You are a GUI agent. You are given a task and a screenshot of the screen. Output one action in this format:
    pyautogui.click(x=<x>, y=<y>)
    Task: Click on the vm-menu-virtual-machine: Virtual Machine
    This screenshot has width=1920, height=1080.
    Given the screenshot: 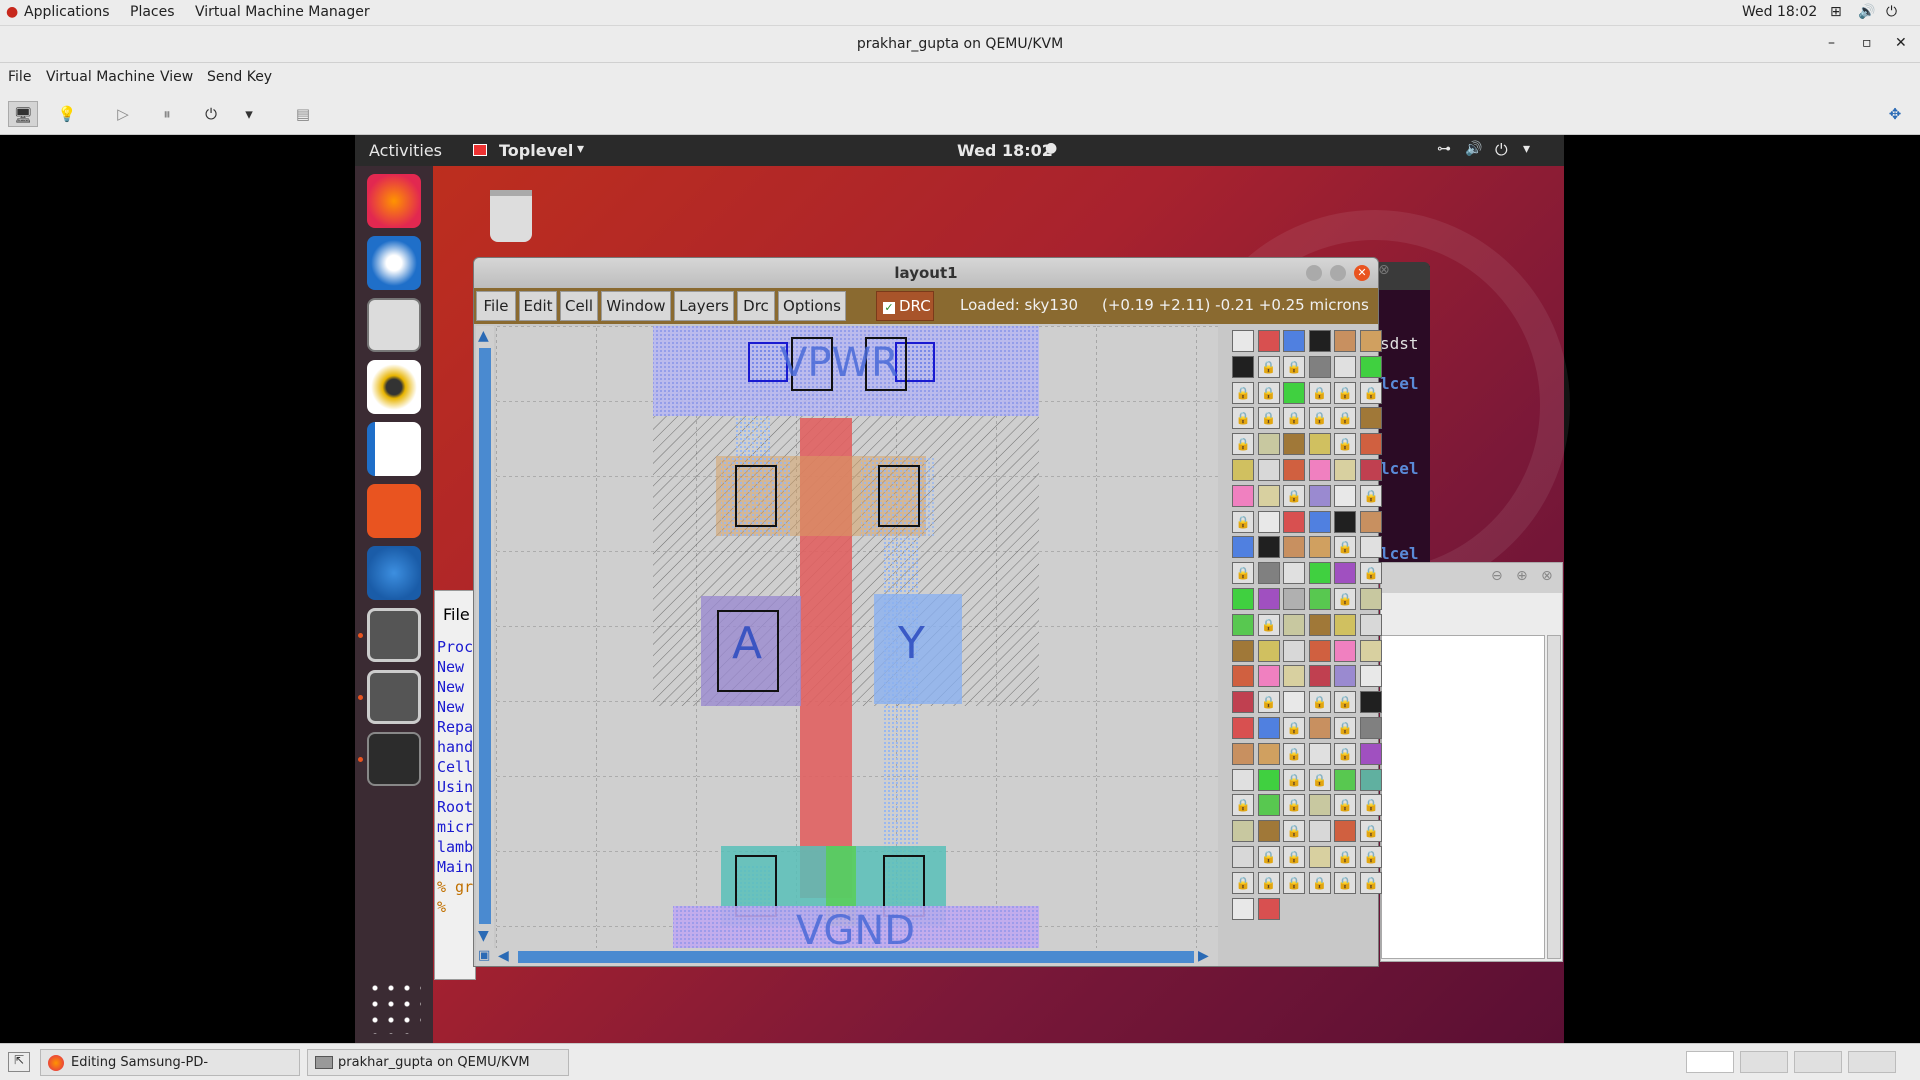 What is the action you would take?
    pyautogui.click(x=100, y=77)
    